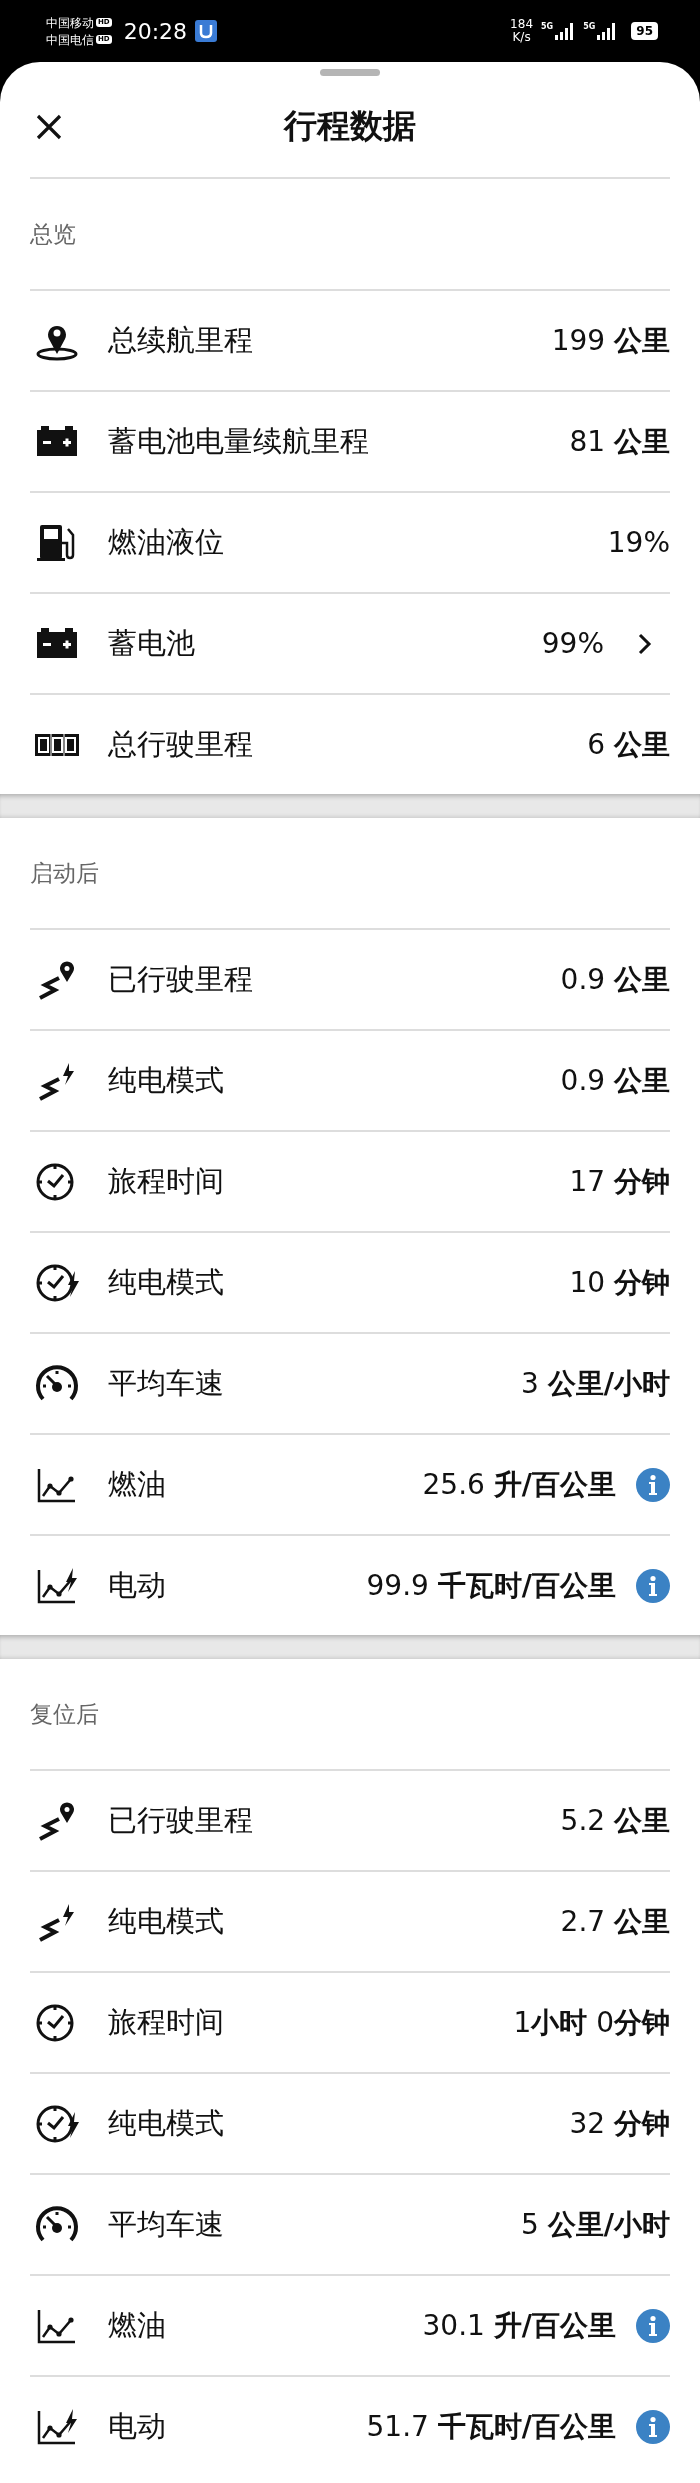 This screenshot has width=700, height=2483. I want to click on row-label: 总行驶里程, so click(181, 744).